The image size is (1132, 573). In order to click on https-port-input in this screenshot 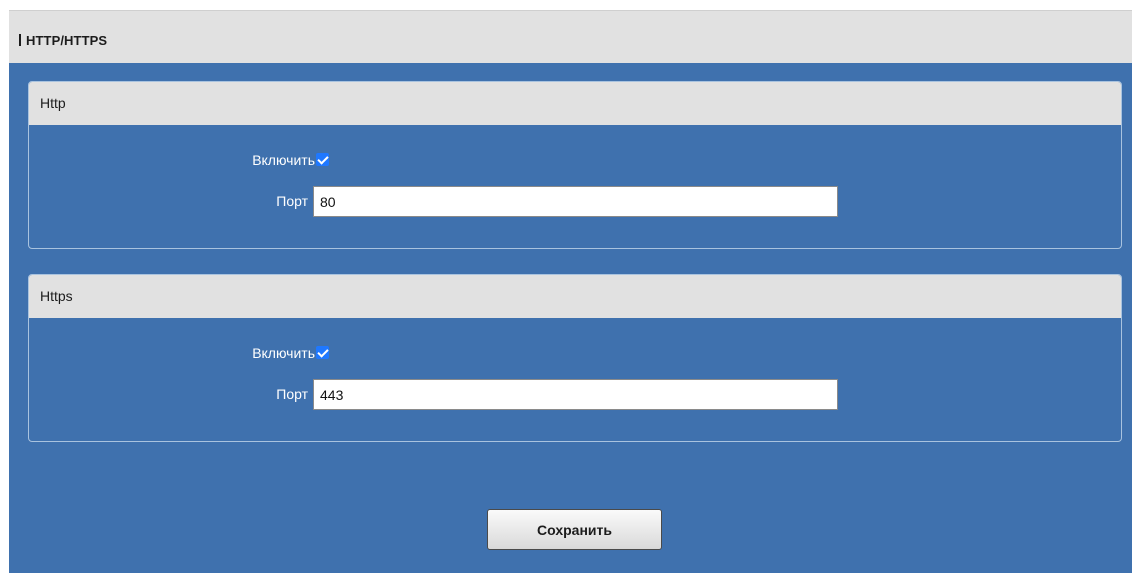, I will do `click(575, 394)`.